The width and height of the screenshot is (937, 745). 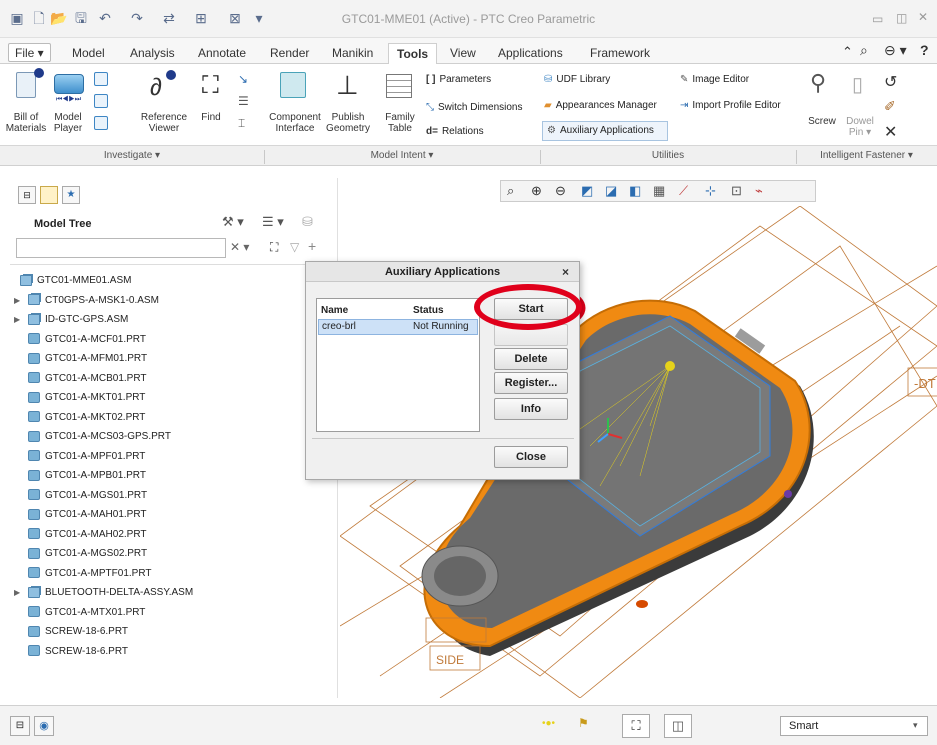 What do you see at coordinates (923, 17) in the screenshot?
I see `close-button: ✕` at bounding box center [923, 17].